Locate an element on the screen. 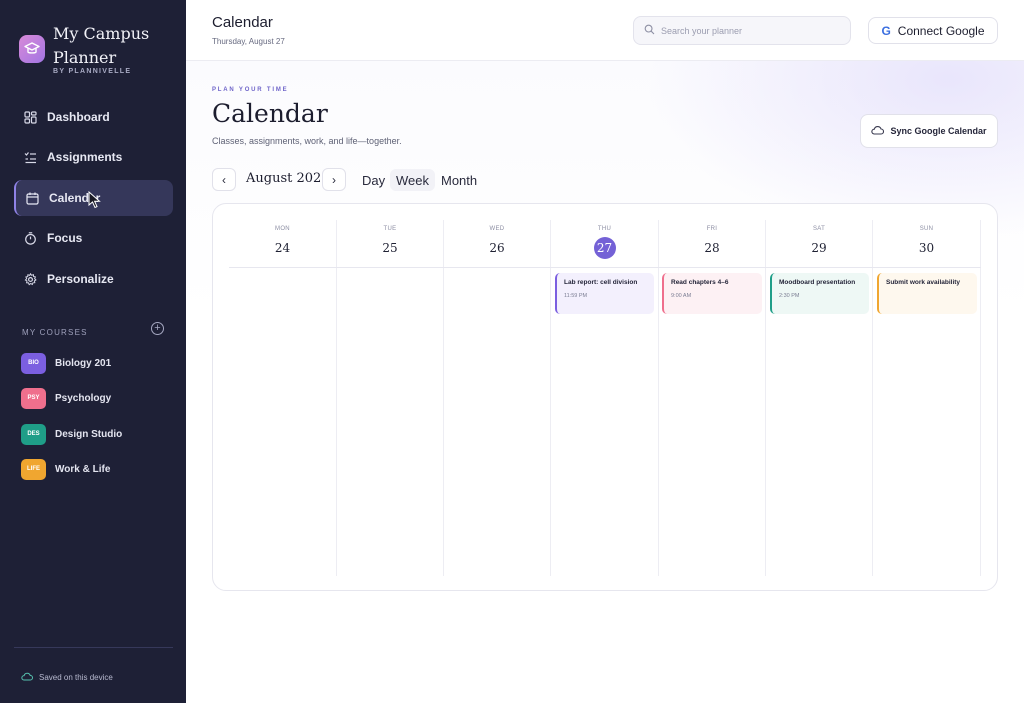  day-header: SAT 29 is located at coordinates (819, 244).